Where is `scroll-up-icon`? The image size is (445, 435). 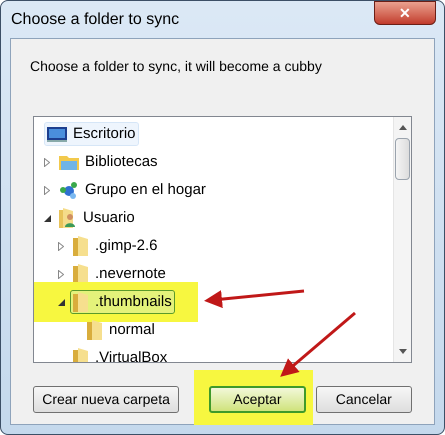 scroll-up-icon is located at coordinates (402, 127).